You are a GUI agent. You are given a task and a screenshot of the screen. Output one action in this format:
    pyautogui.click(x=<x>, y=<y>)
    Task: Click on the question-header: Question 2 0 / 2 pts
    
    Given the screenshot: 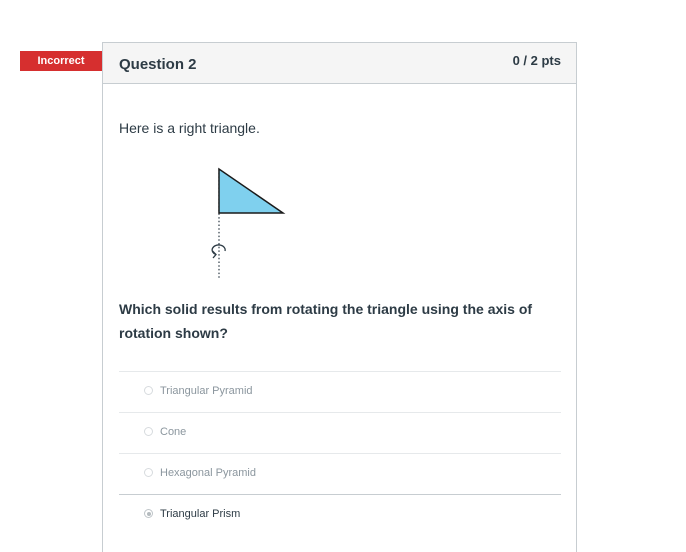 What is the action you would take?
    pyautogui.click(x=339, y=63)
    